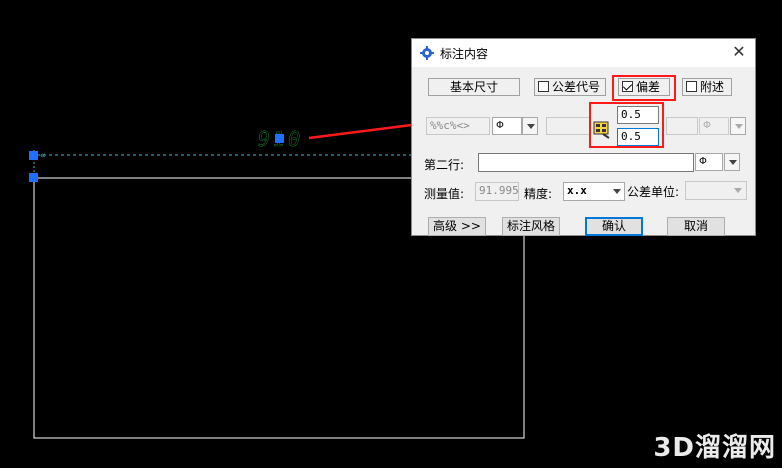 The height and width of the screenshot is (468, 782). What do you see at coordinates (444, 165) in the screenshot?
I see `second-line-label: 第二行:` at bounding box center [444, 165].